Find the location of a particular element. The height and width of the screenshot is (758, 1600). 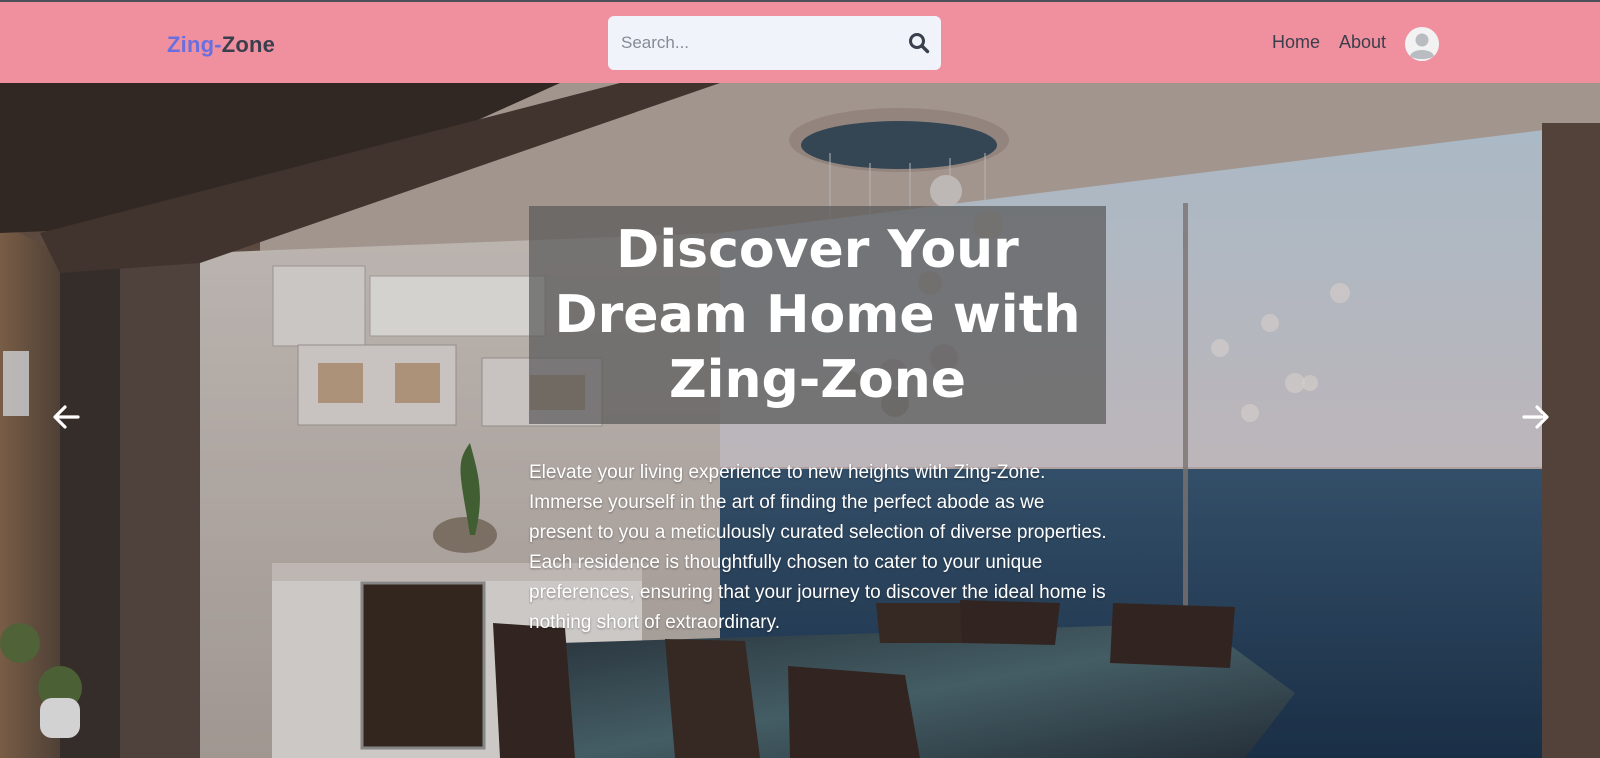

arrow-right-icon is located at coordinates (1536, 417).